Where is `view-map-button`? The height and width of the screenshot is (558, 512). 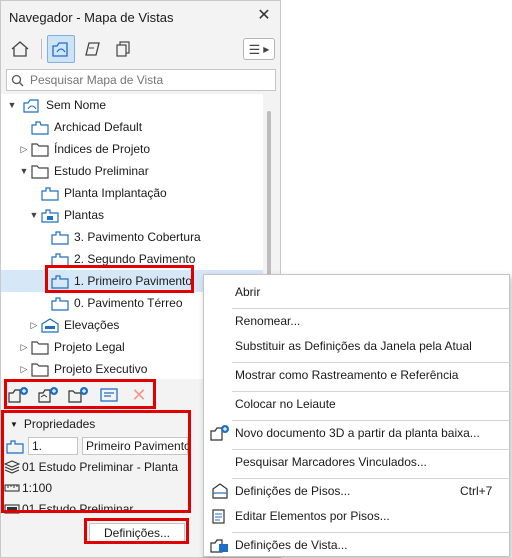
view-map-button is located at coordinates (61, 49).